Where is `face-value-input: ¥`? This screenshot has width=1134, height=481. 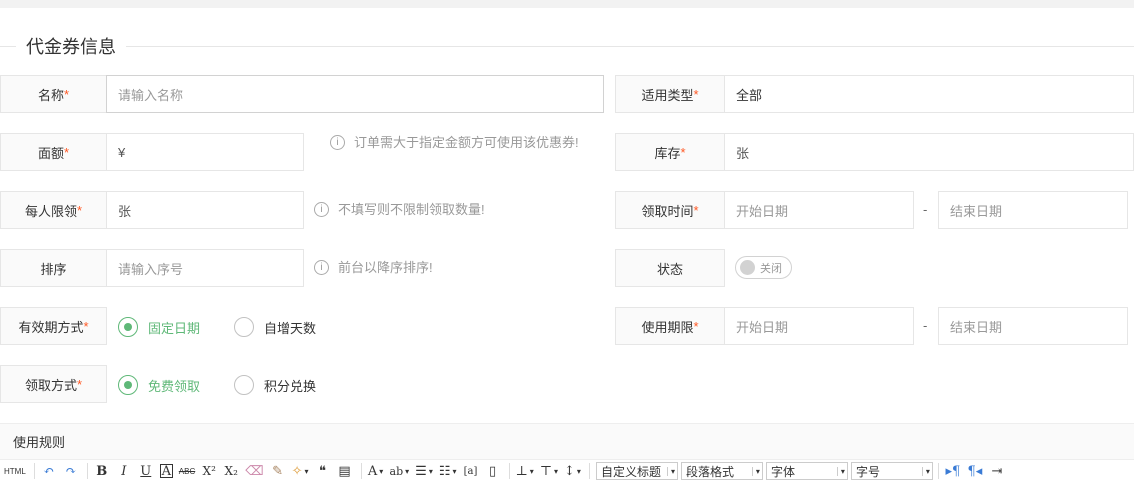 face-value-input: ¥ is located at coordinates (205, 152).